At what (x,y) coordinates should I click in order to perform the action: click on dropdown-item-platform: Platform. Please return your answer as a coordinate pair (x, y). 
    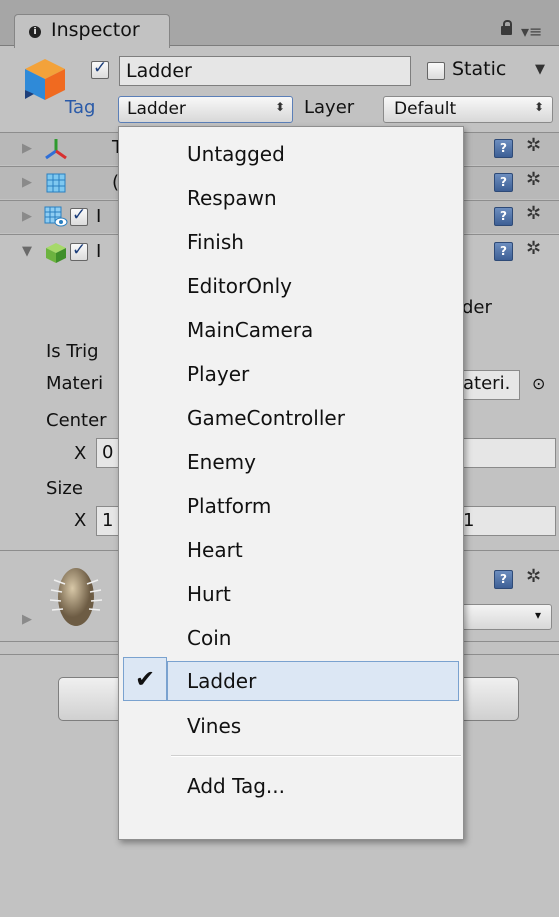
    Looking at the image, I should click on (291, 507).